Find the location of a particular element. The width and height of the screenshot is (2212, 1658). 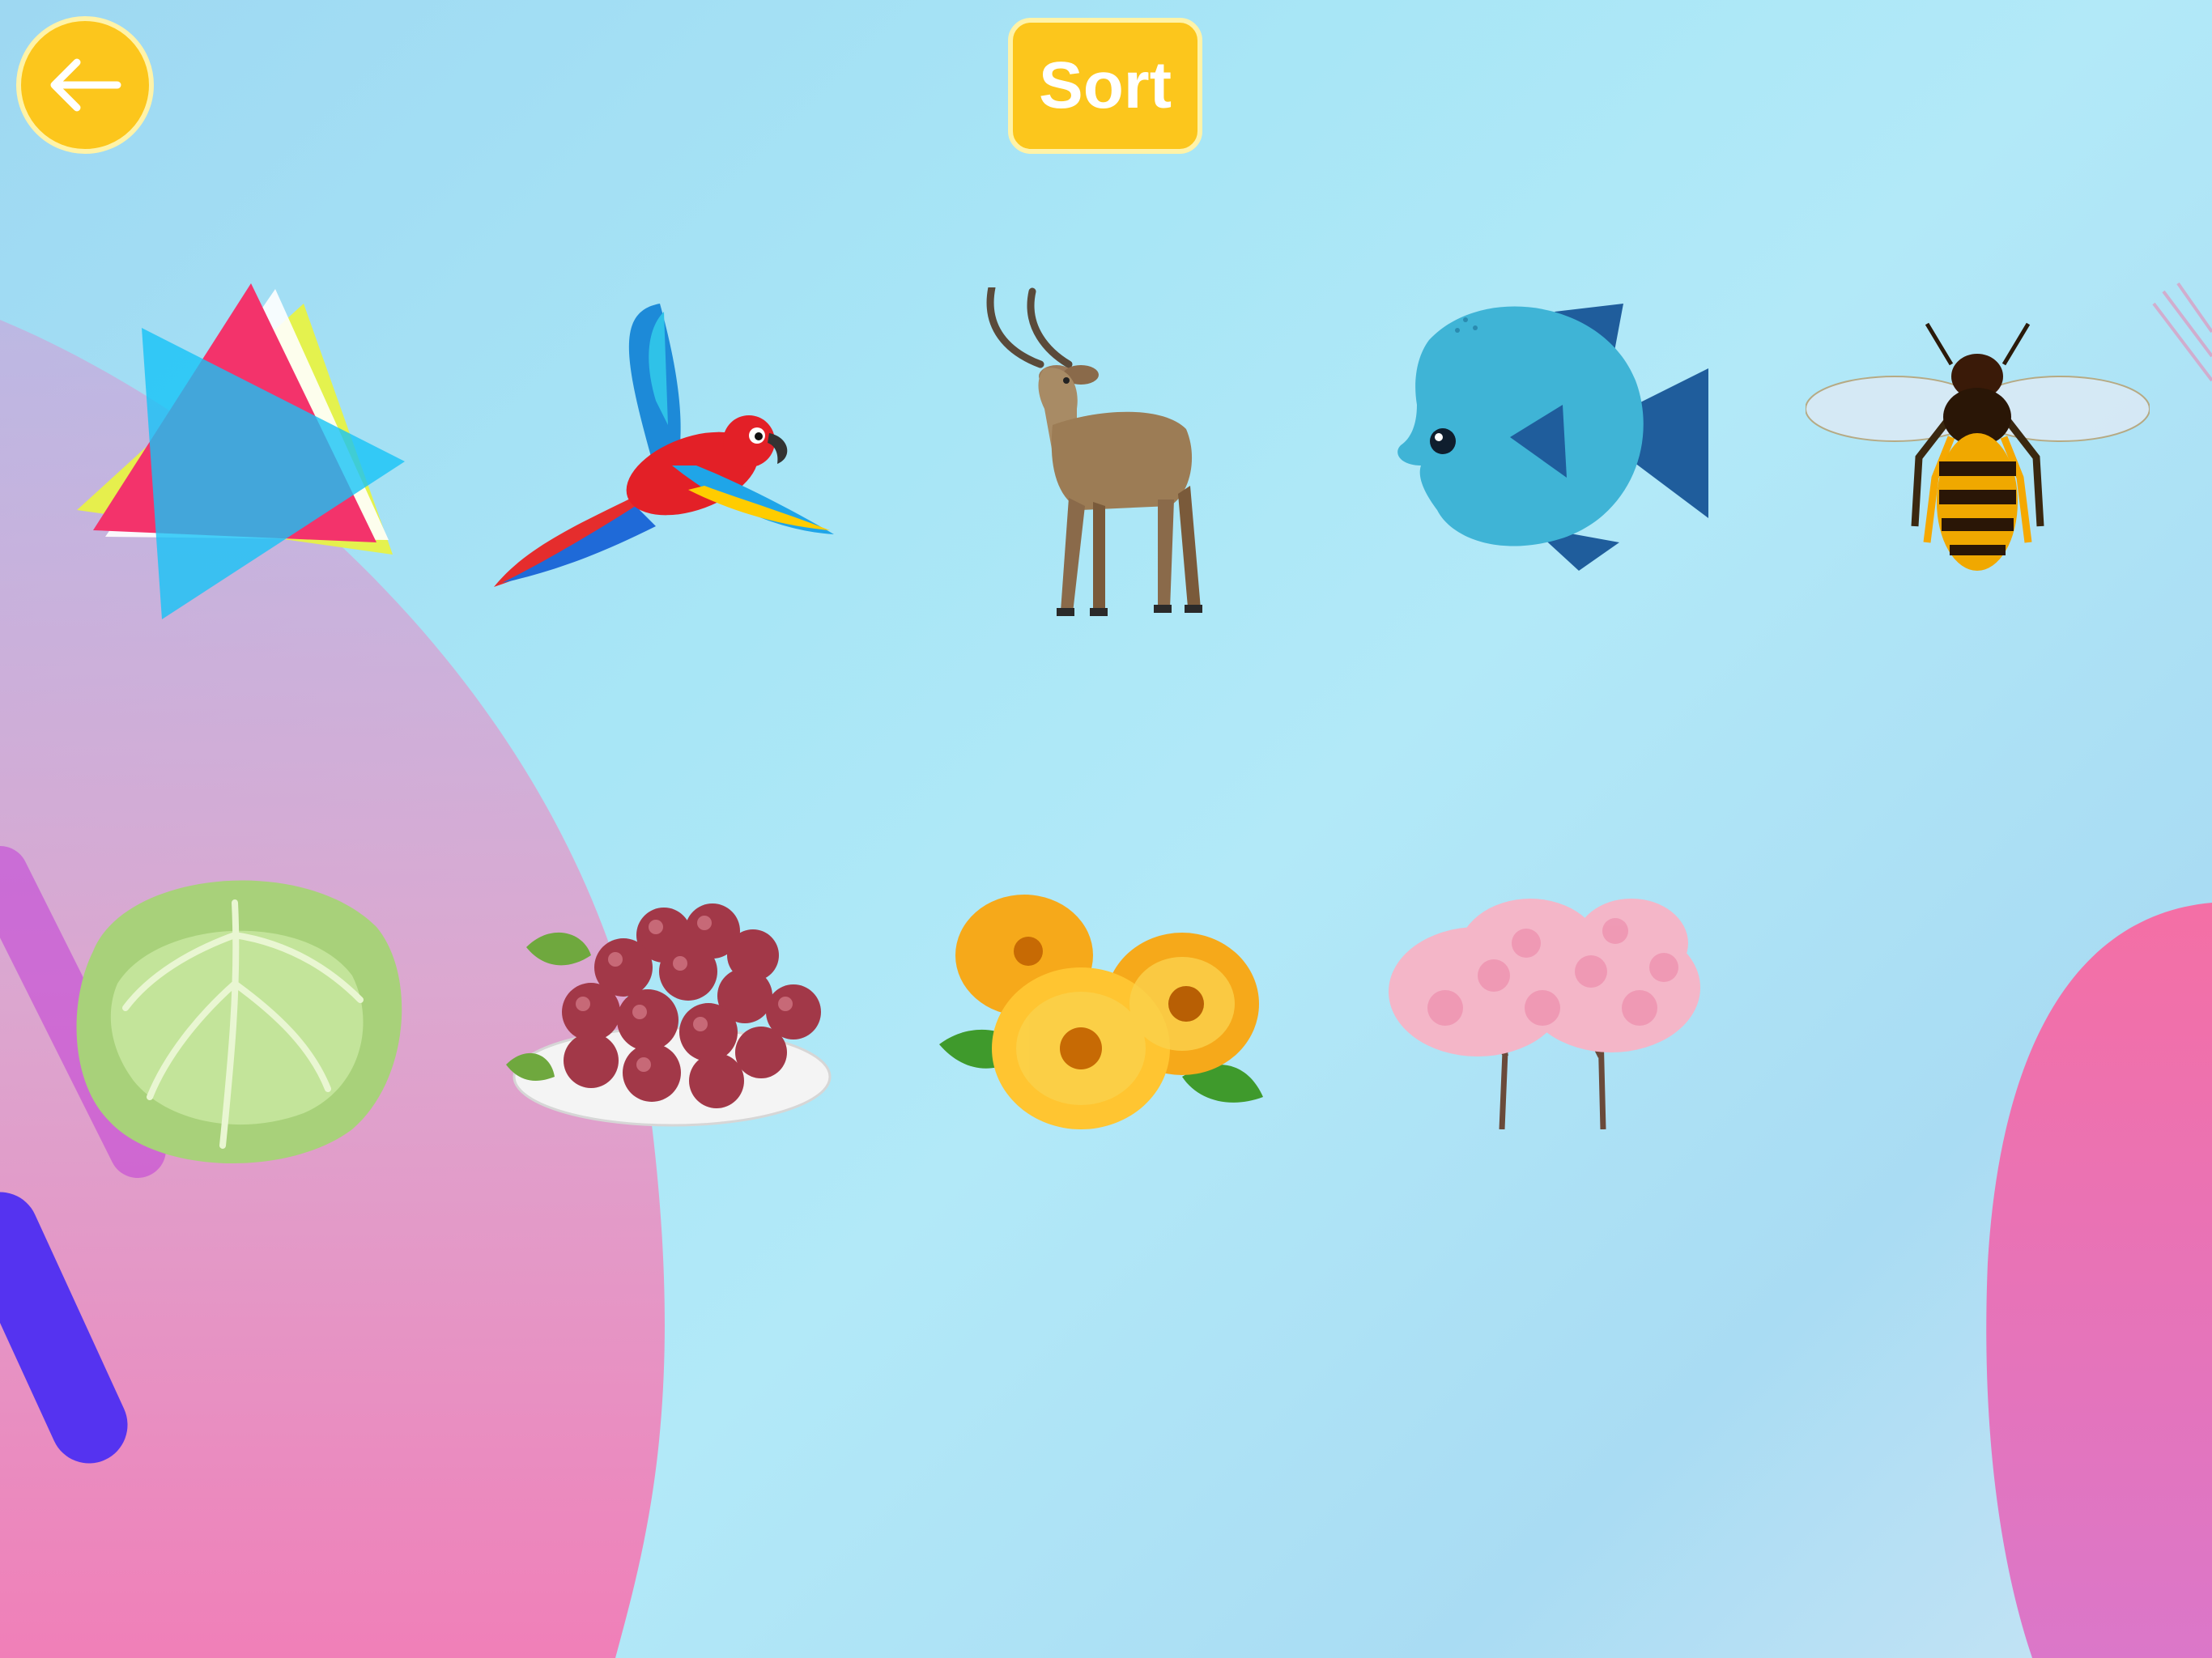

parrot-card is located at coordinates (668, 447).